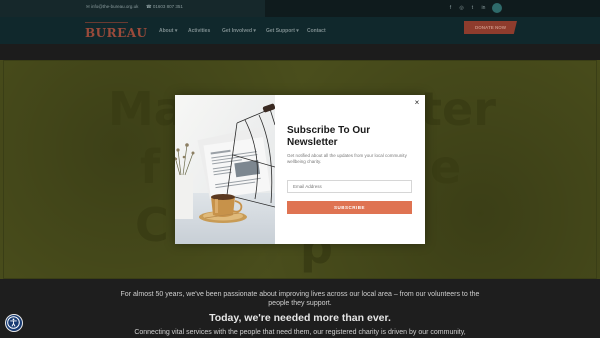  I want to click on phone-link: ☎ 01603 807 351, so click(164, 7).